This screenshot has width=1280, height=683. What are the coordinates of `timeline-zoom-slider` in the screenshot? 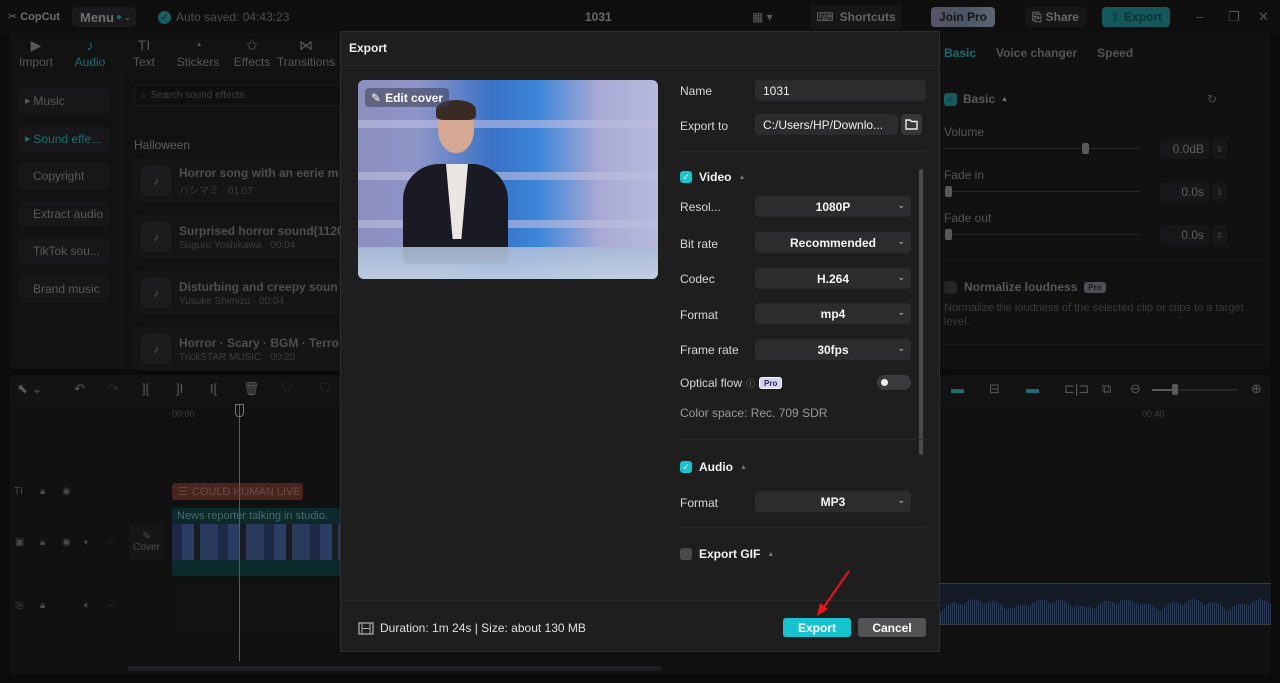 It's located at (1195, 389).